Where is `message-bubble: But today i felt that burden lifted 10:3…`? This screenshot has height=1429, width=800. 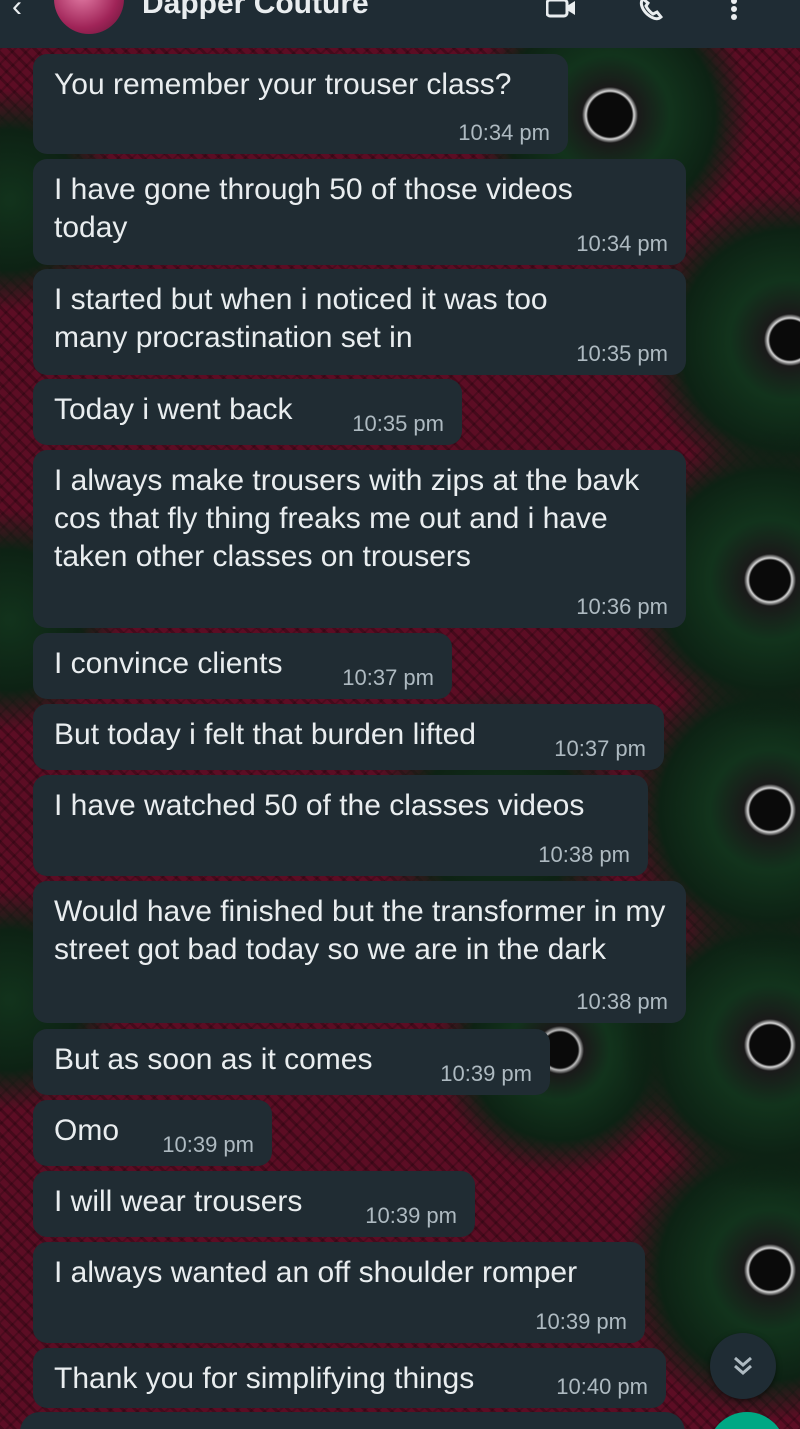 message-bubble: But today i felt that burden lifted 10:3… is located at coordinates (348, 737).